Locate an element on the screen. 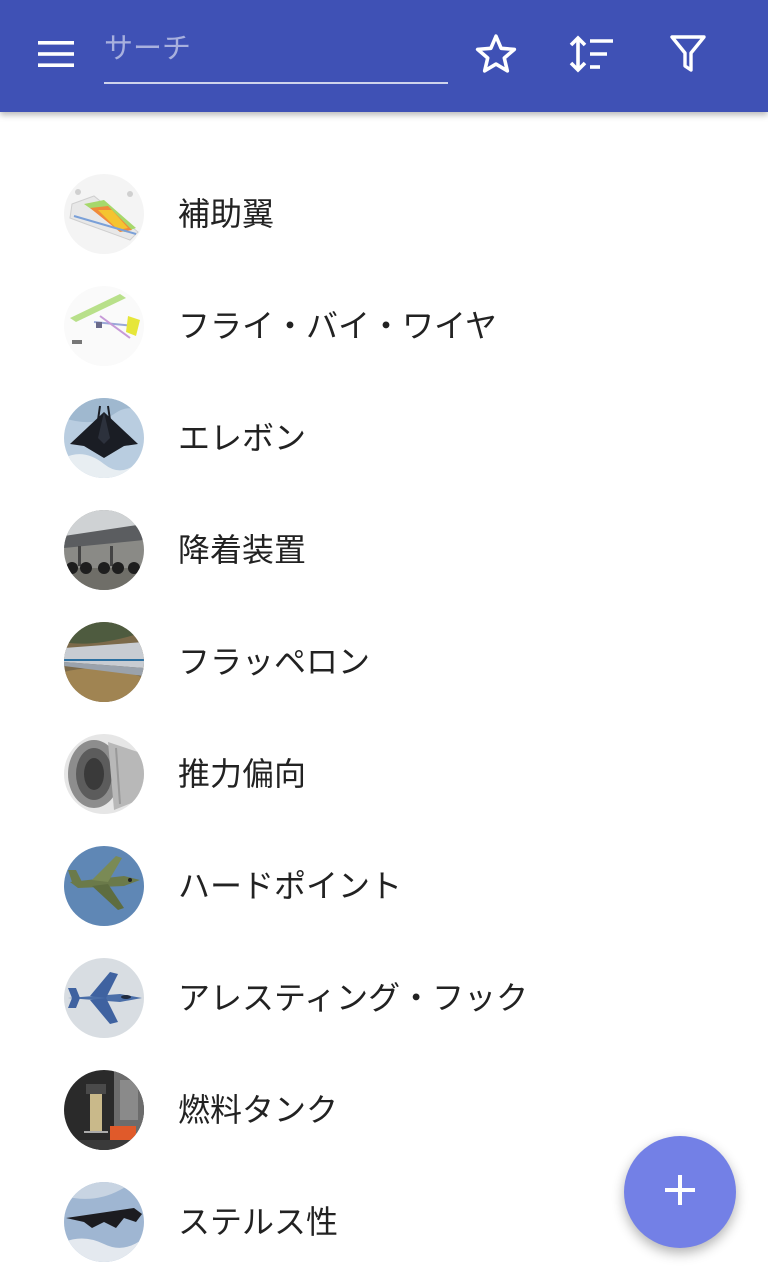  filter-icon is located at coordinates (688, 56).